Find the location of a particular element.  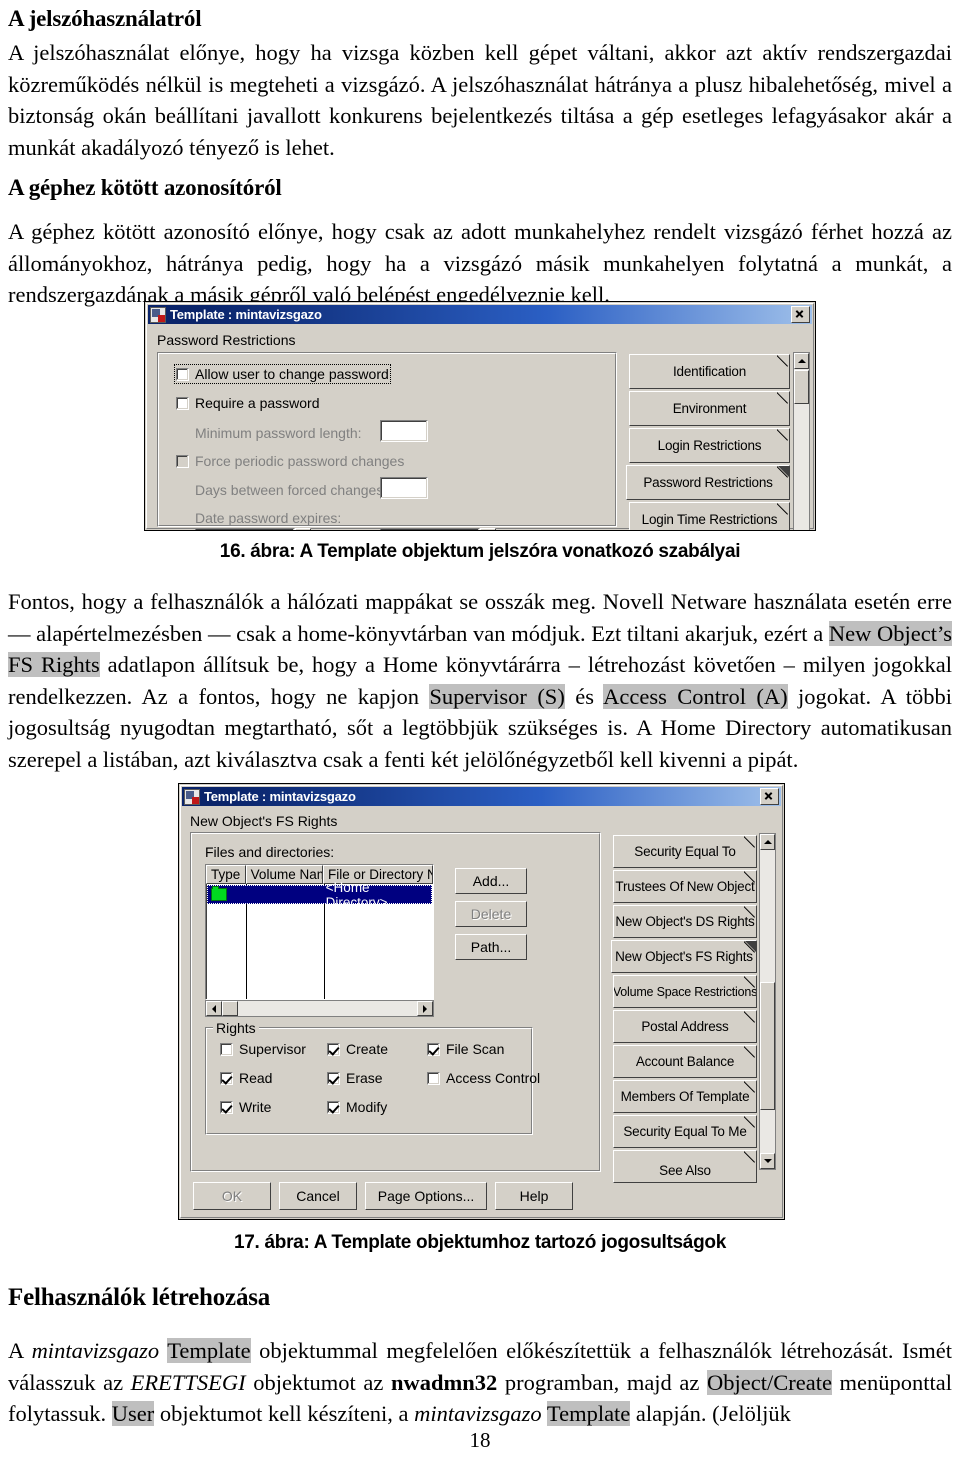

checkbox-supervisor: Supervisor is located at coordinates (263, 1049).